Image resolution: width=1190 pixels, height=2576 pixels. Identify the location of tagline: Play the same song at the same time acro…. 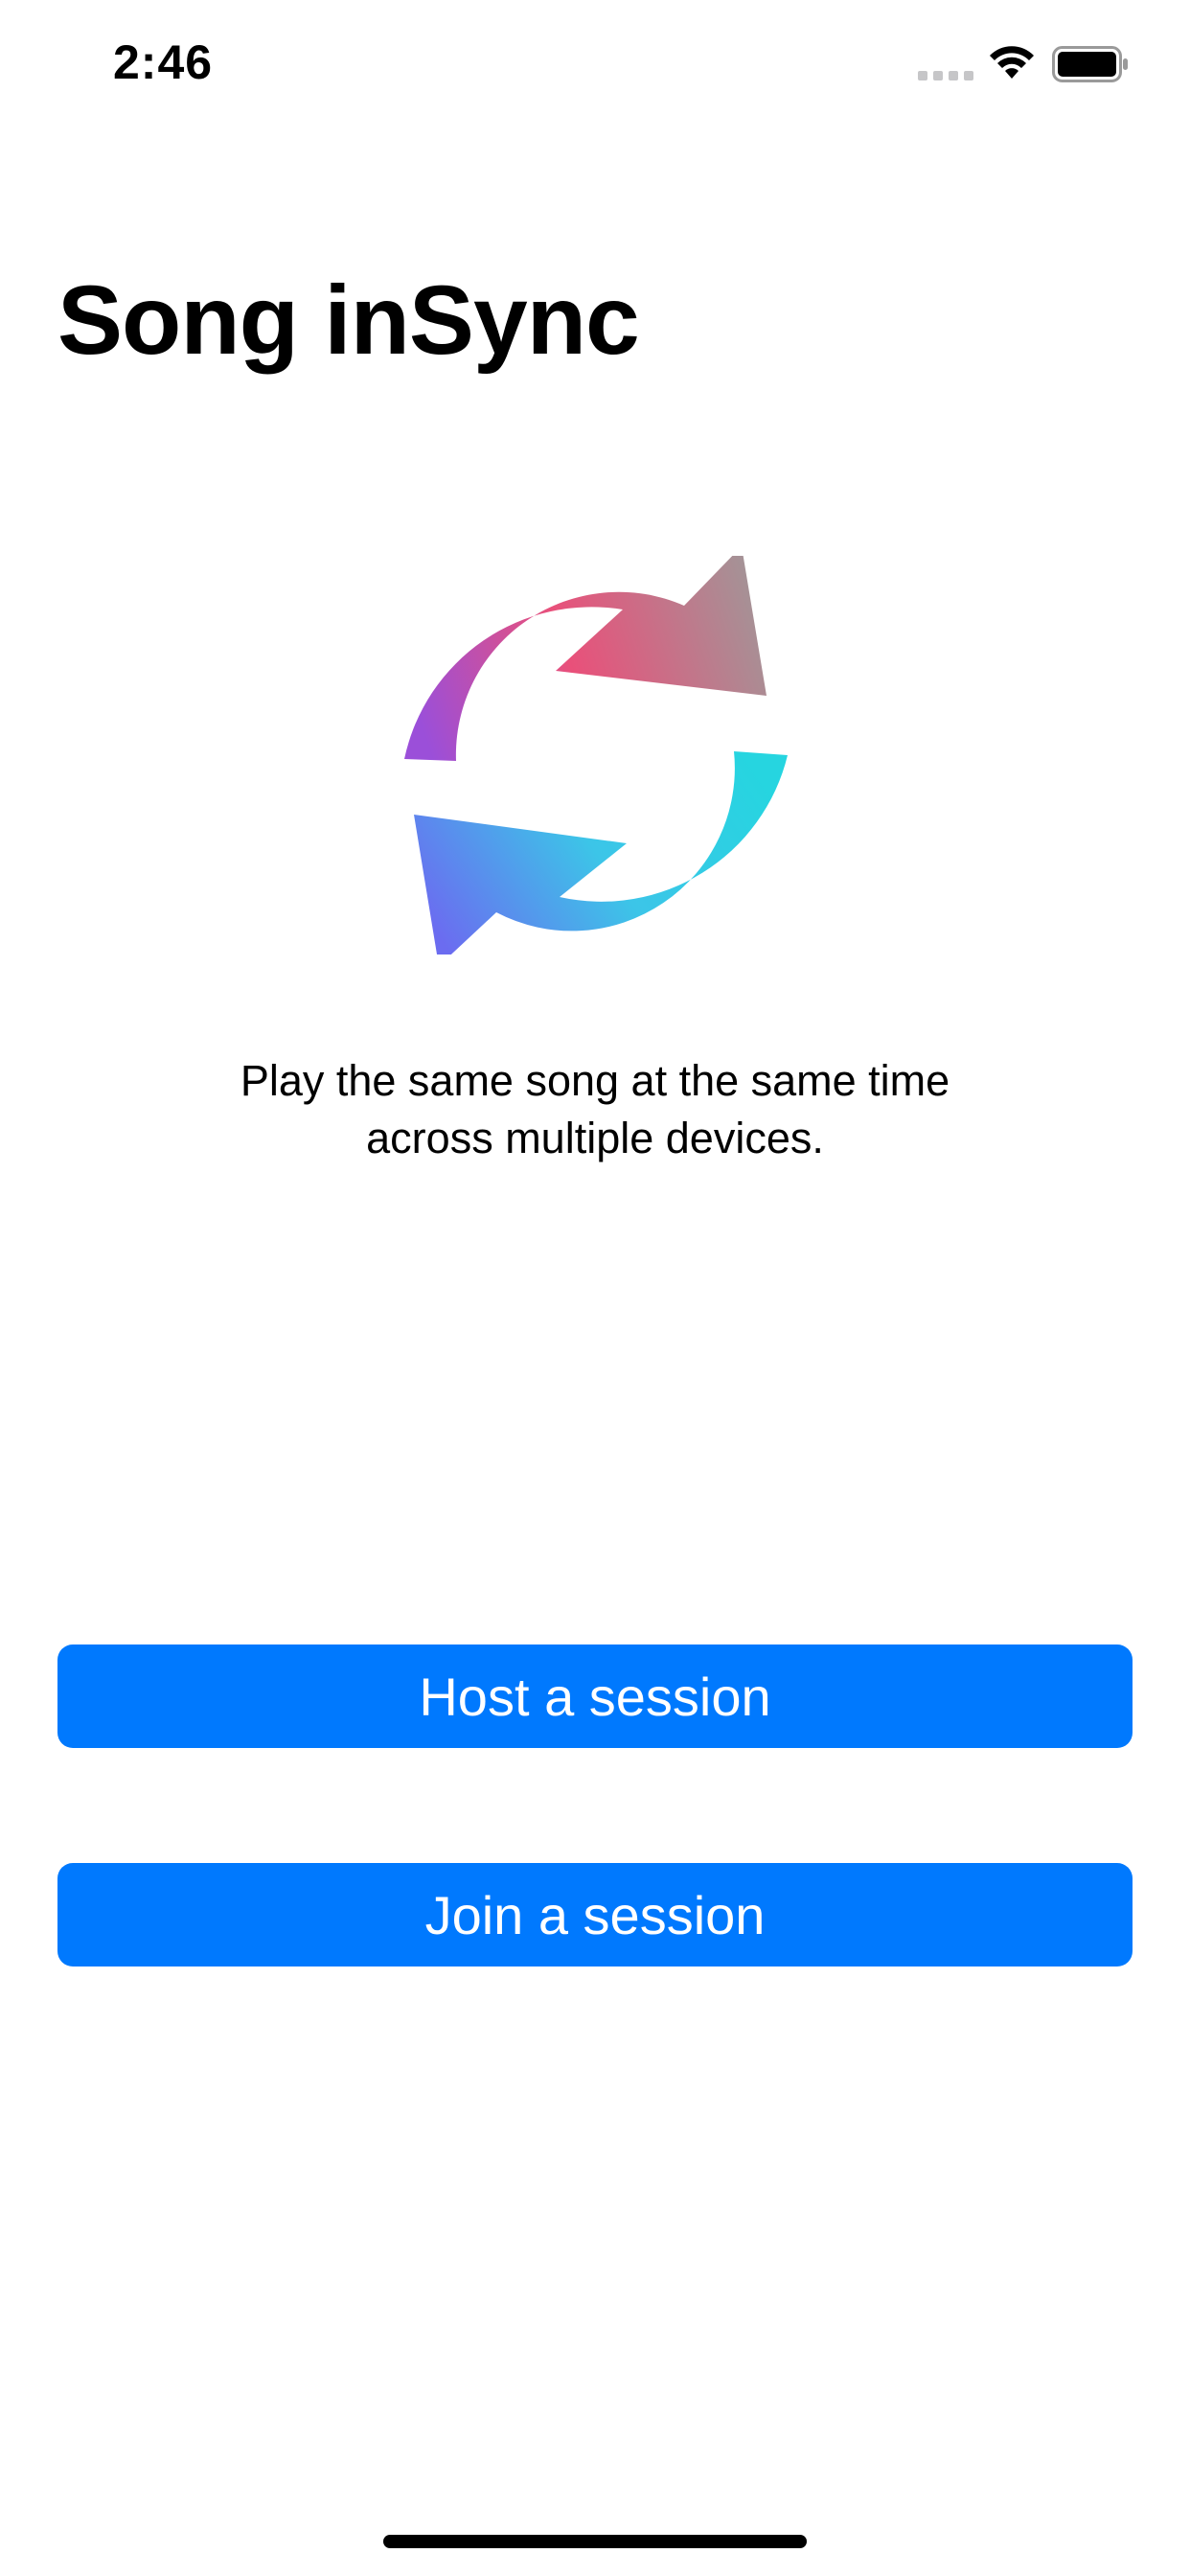
(595, 1109).